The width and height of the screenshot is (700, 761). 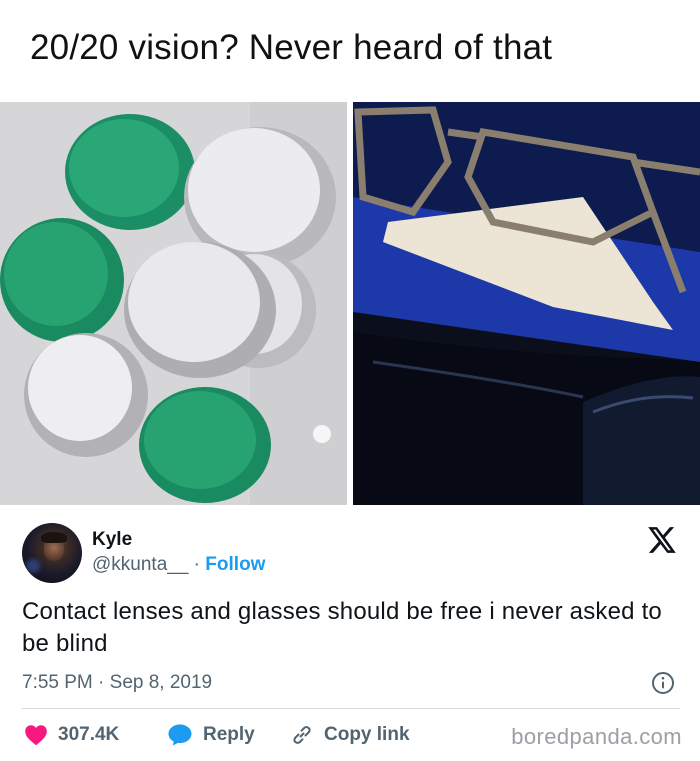 I want to click on follow-button: Follow, so click(x=235, y=564).